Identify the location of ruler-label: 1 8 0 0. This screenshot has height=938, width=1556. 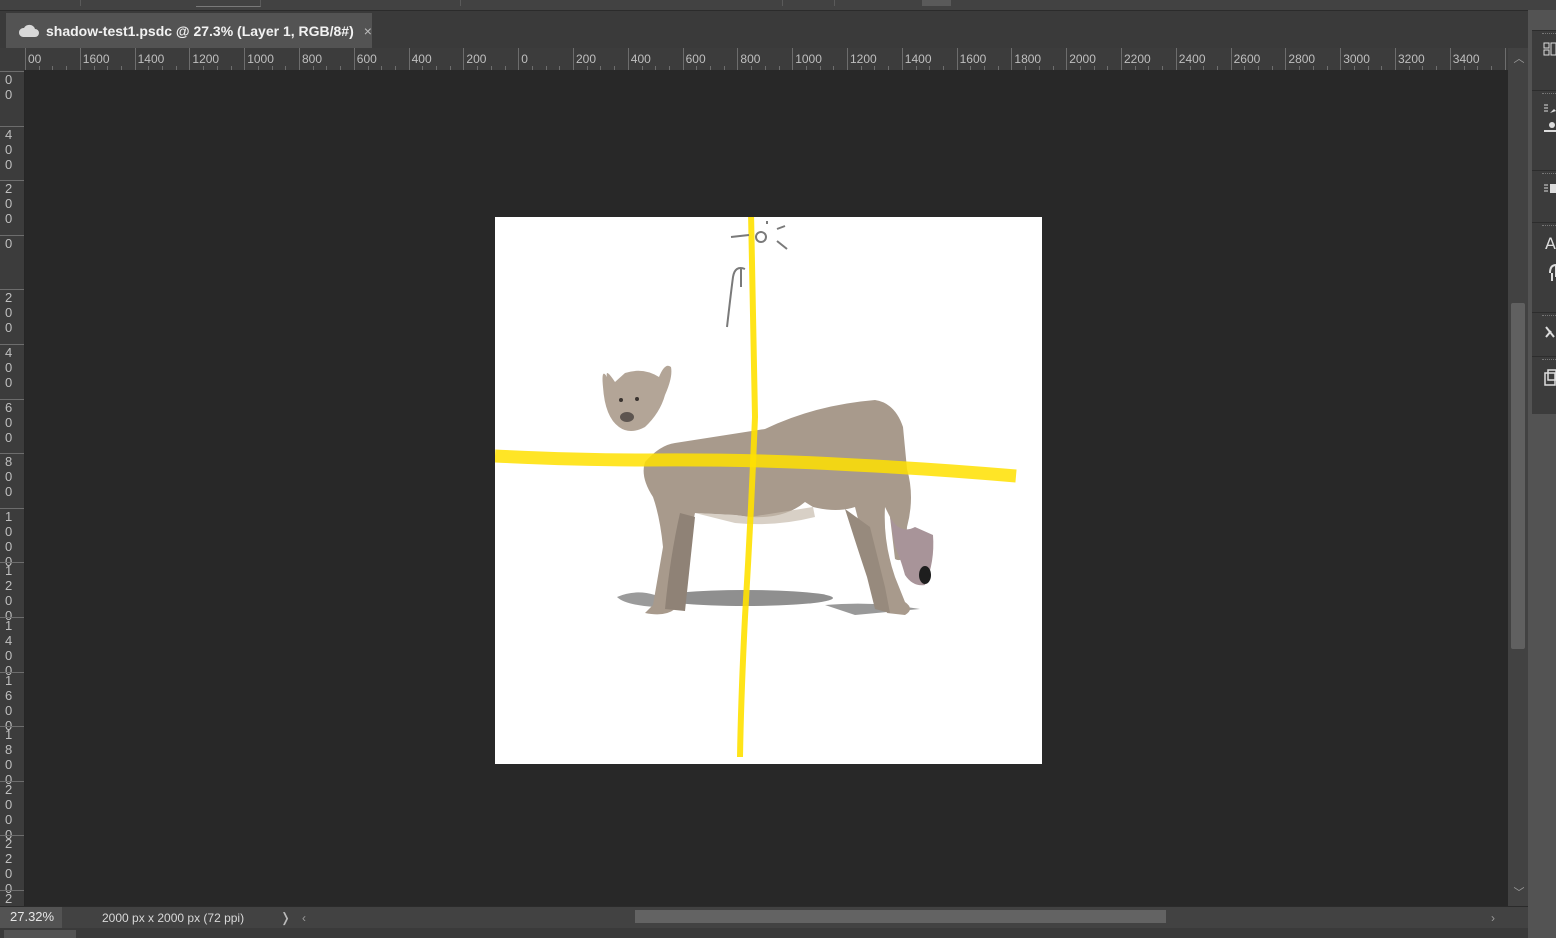
(9, 757).